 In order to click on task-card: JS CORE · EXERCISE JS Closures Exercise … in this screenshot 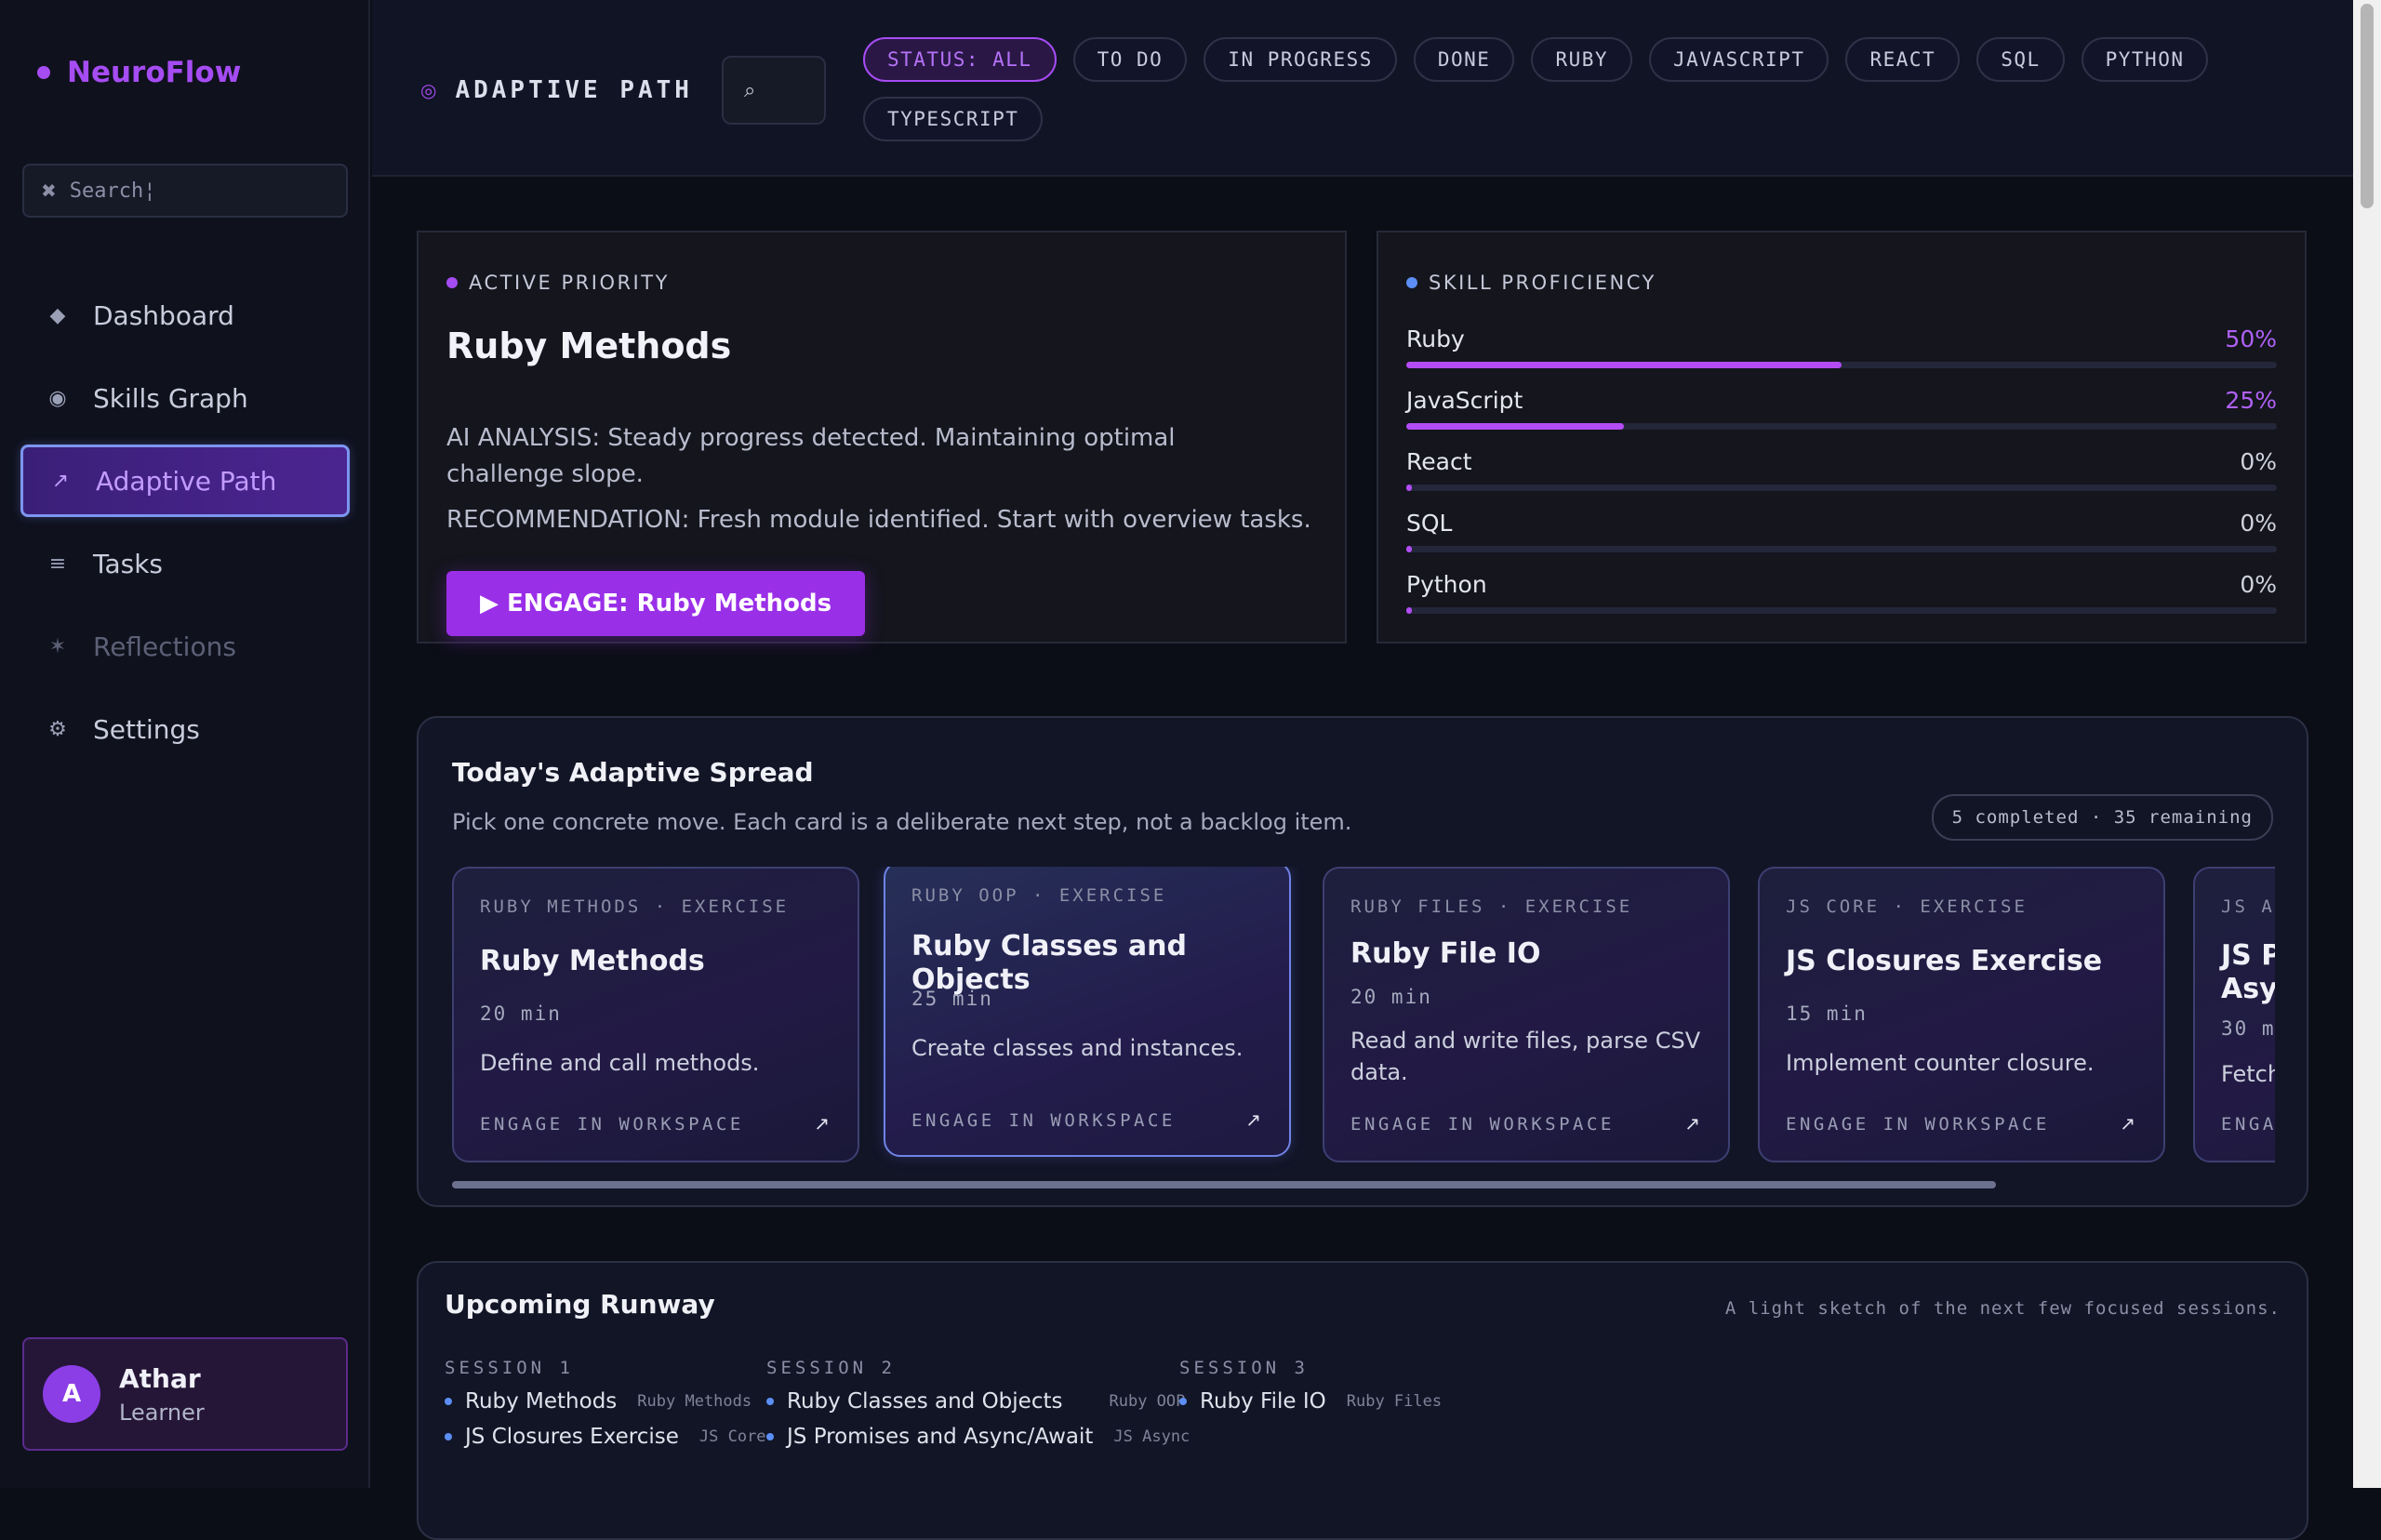, I will do `click(1962, 1014)`.